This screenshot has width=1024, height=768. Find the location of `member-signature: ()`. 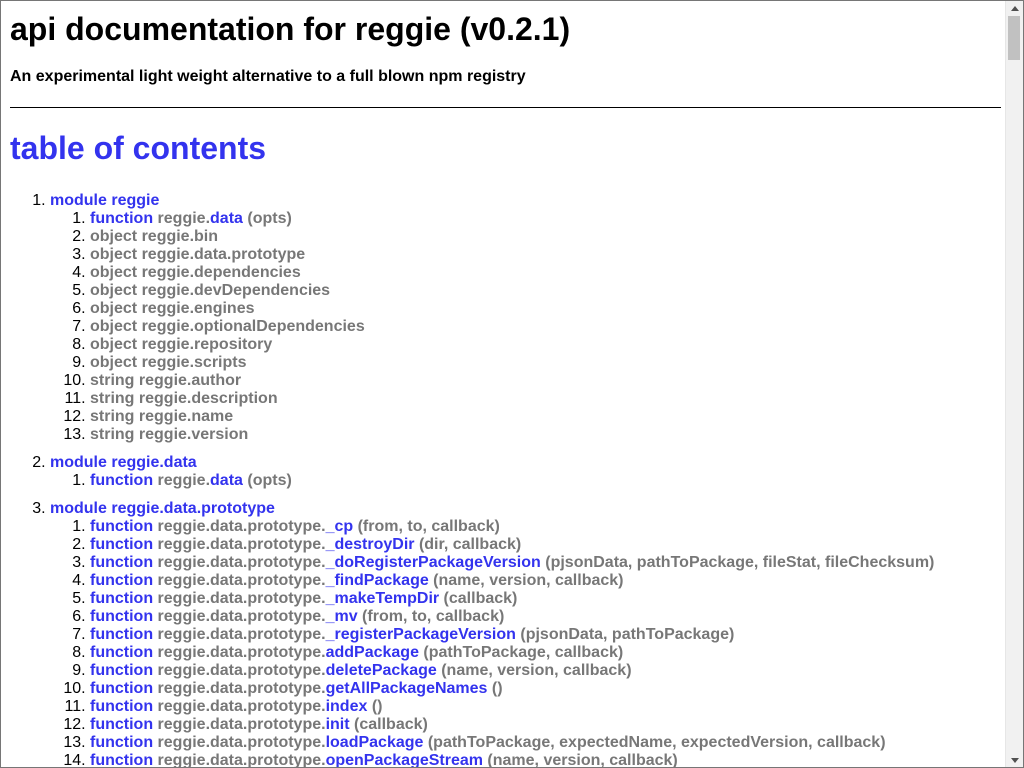

member-signature: () is located at coordinates (495, 688).